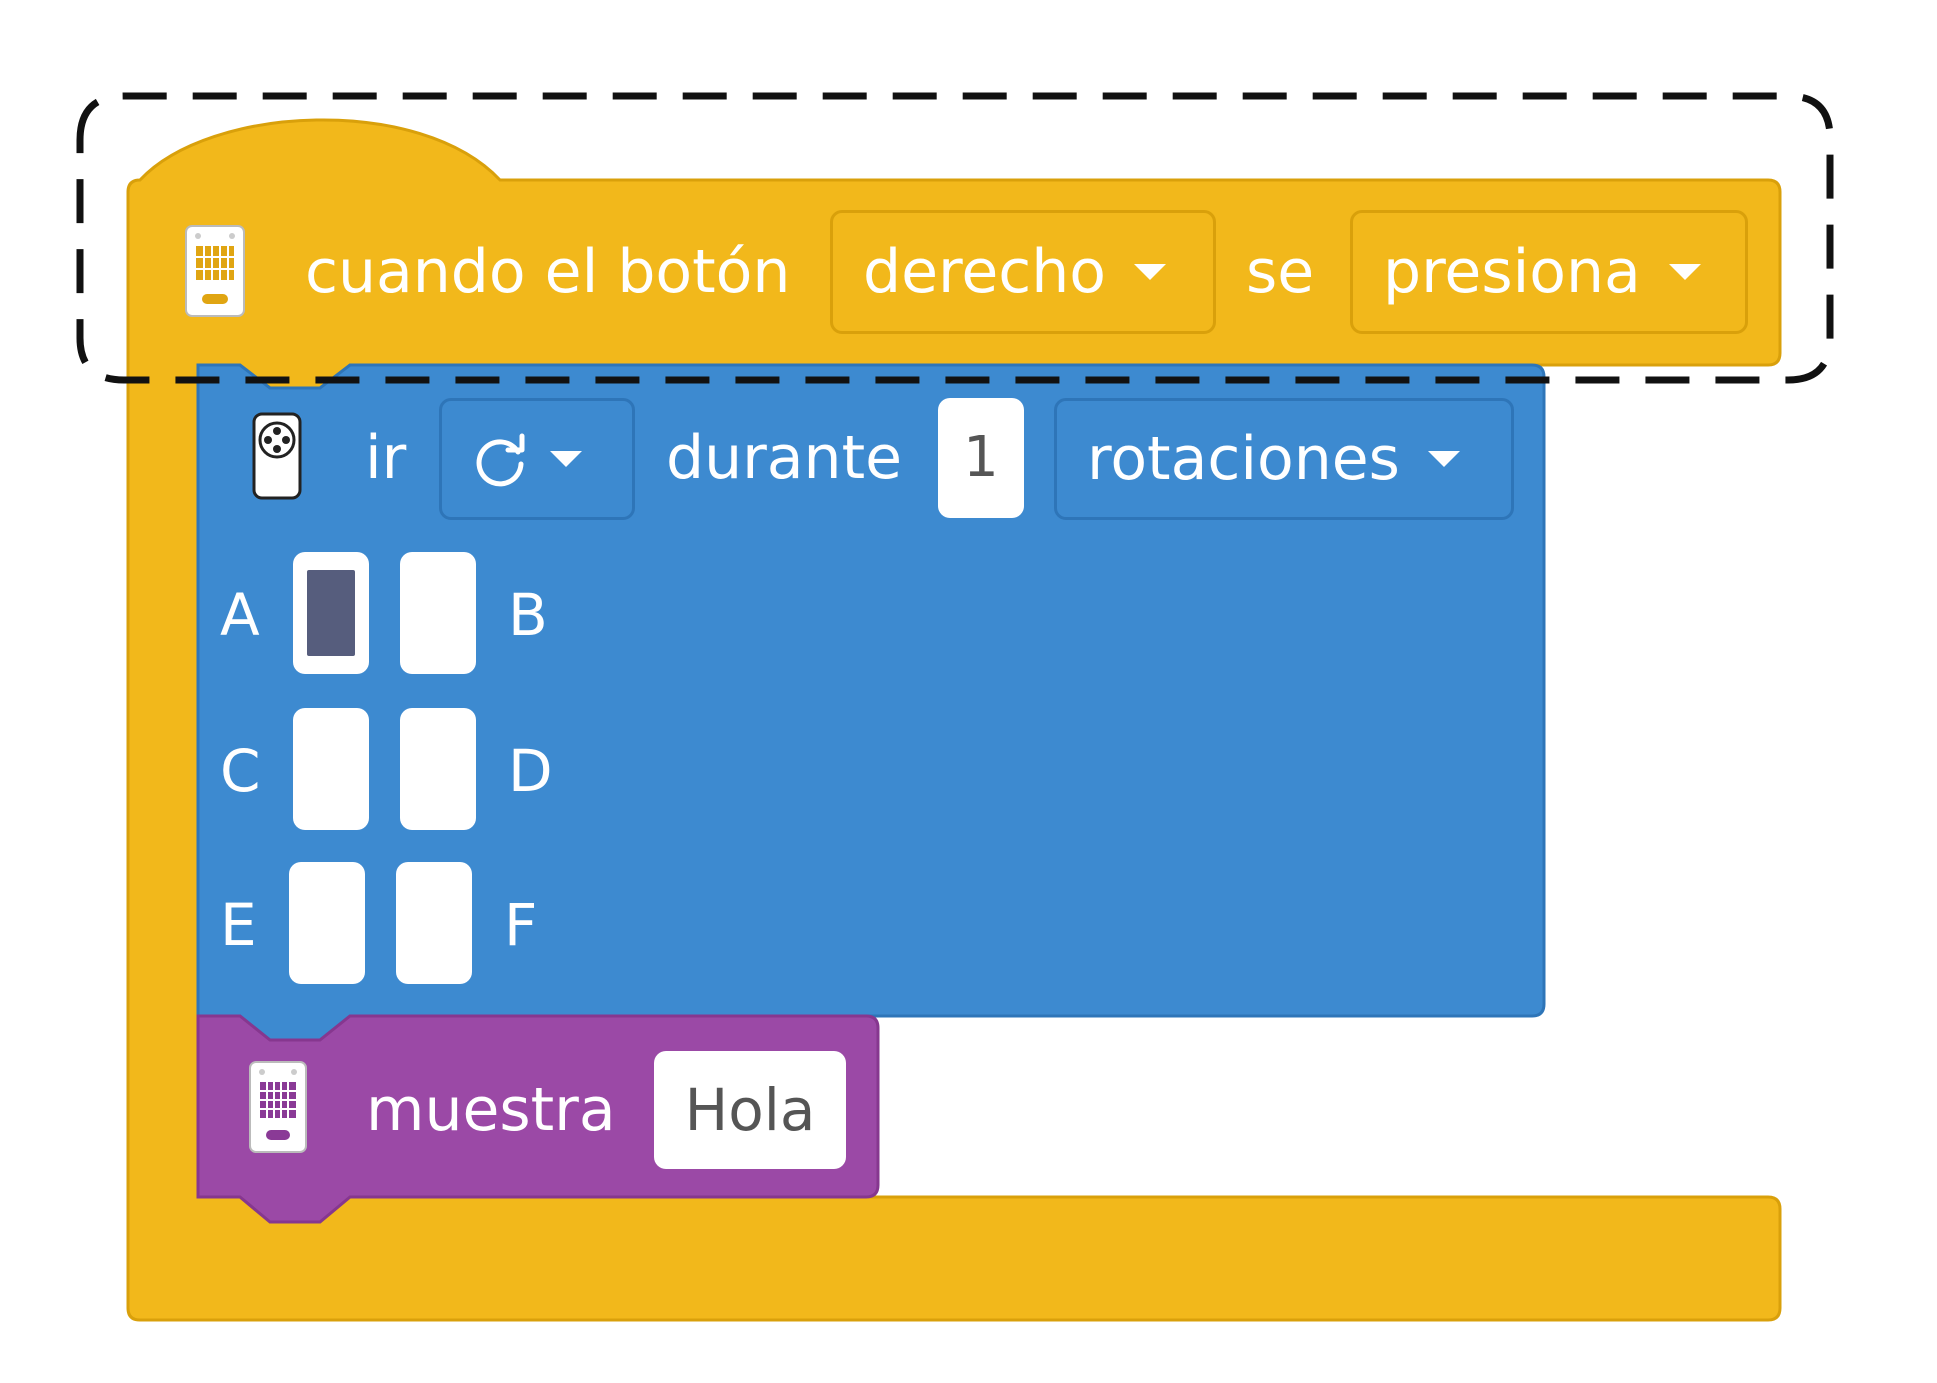 The width and height of the screenshot is (1937, 1383). Describe the element at coordinates (386, 458) in the screenshot. I see `motion-label: ir` at that location.